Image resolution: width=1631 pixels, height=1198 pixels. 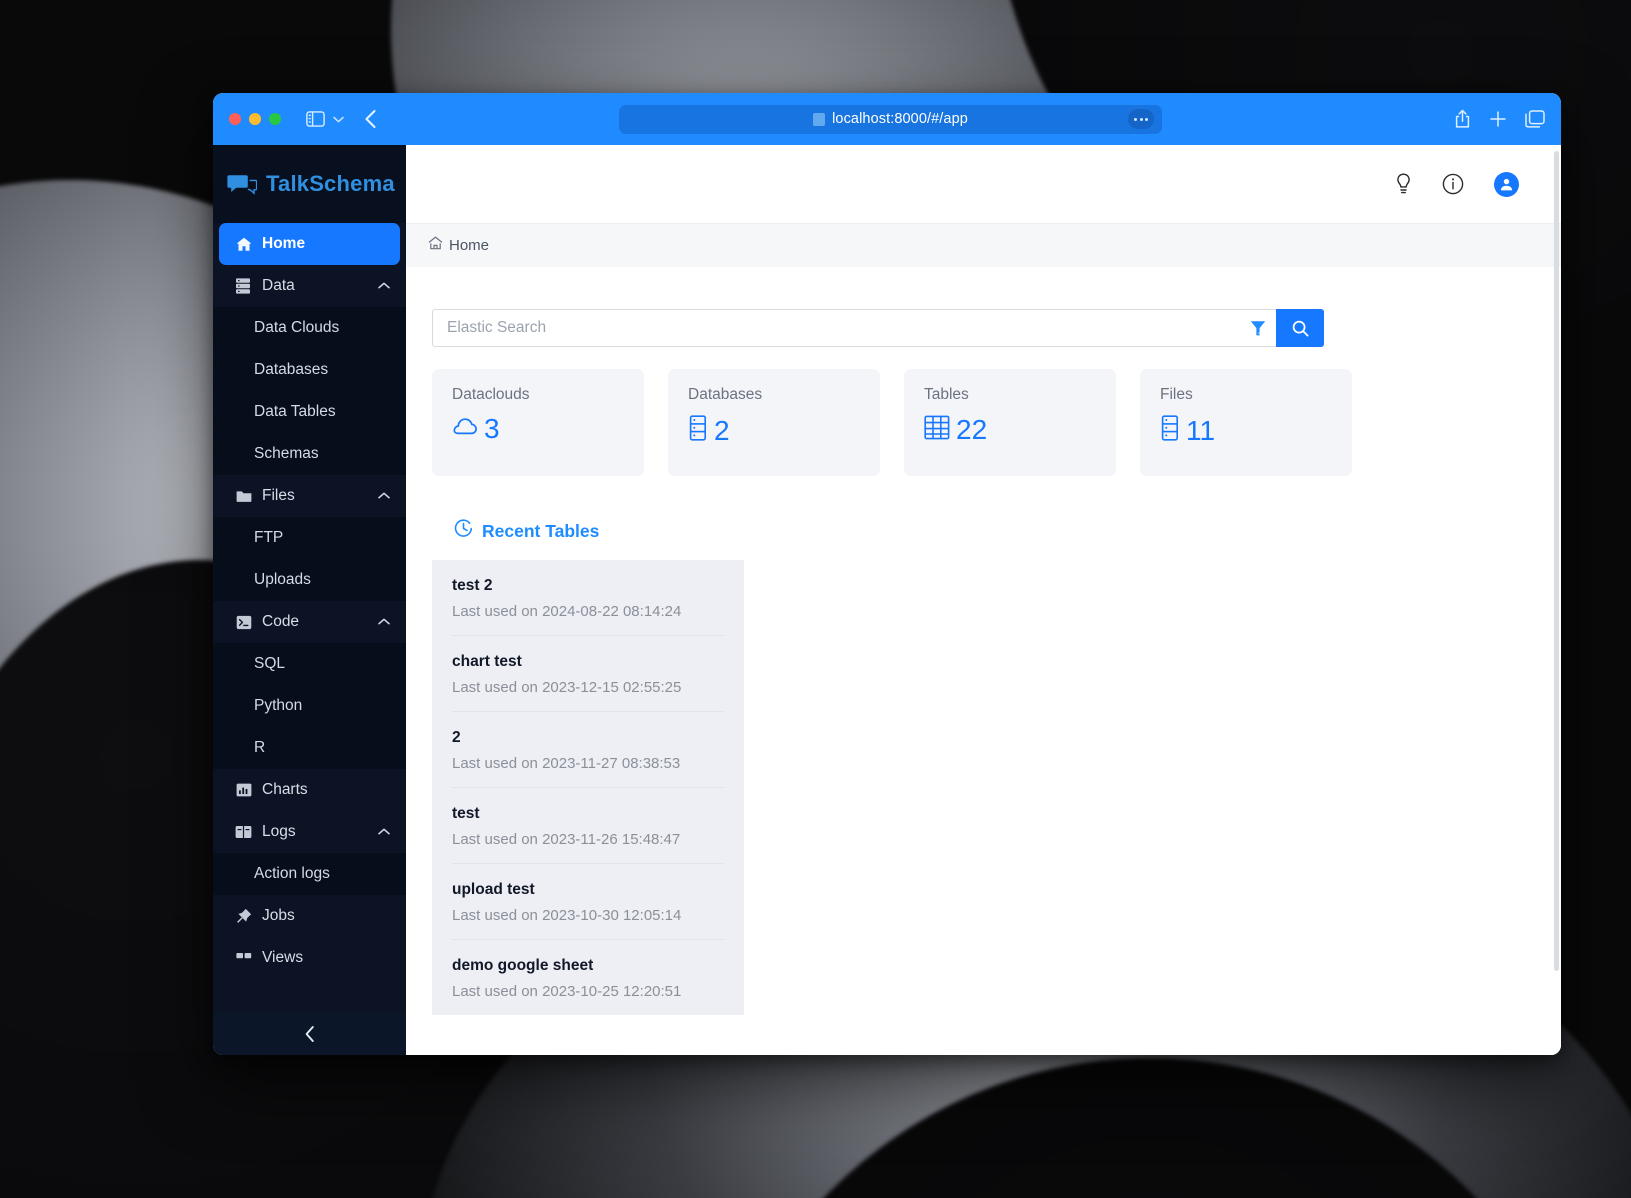 What do you see at coordinates (309, 916) in the screenshot?
I see `sidebar-item-jobs: Jobs` at bounding box center [309, 916].